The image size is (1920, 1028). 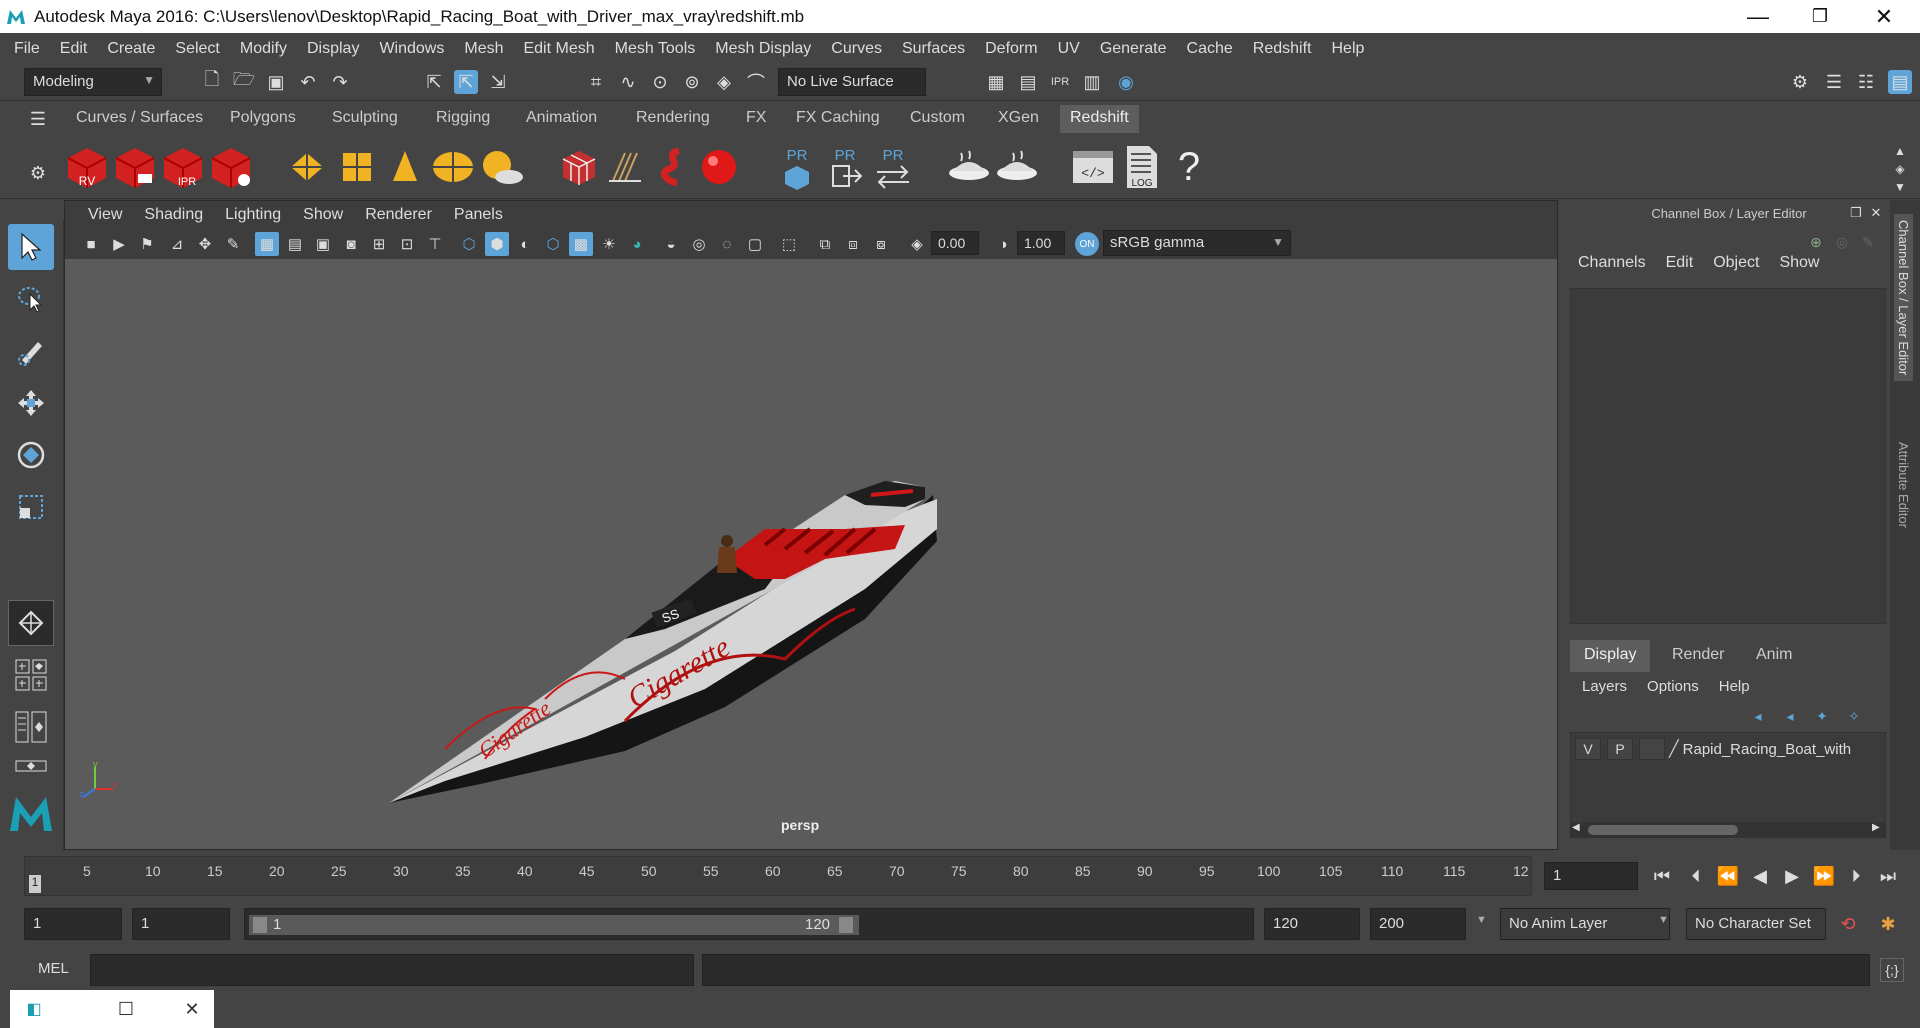 I want to click on use-default-material-icon: ◐, so click(x=525, y=244).